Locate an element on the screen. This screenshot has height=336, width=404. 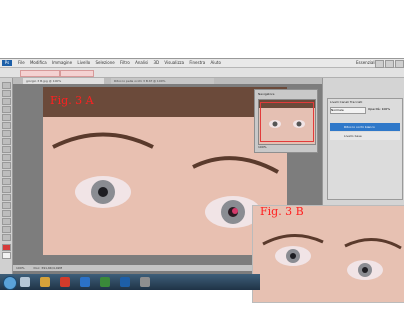
menu-filtro: Filtro is located at coordinates (125, 63).